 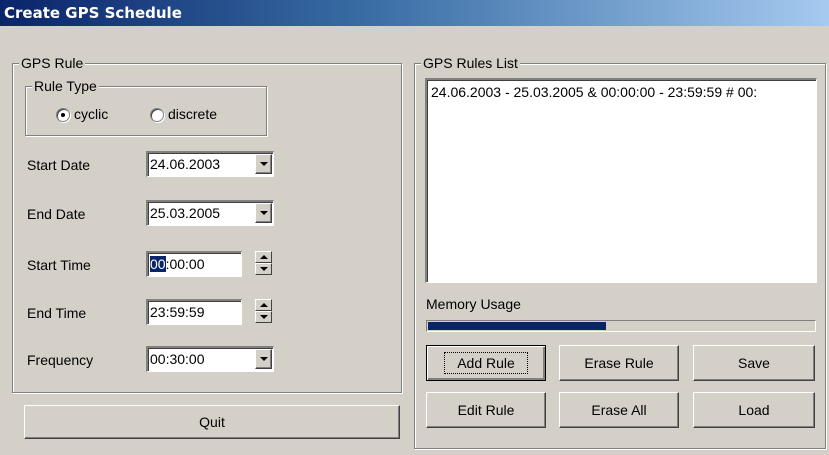 I want to click on end-date-value: 25.03.2005, so click(x=185, y=213).